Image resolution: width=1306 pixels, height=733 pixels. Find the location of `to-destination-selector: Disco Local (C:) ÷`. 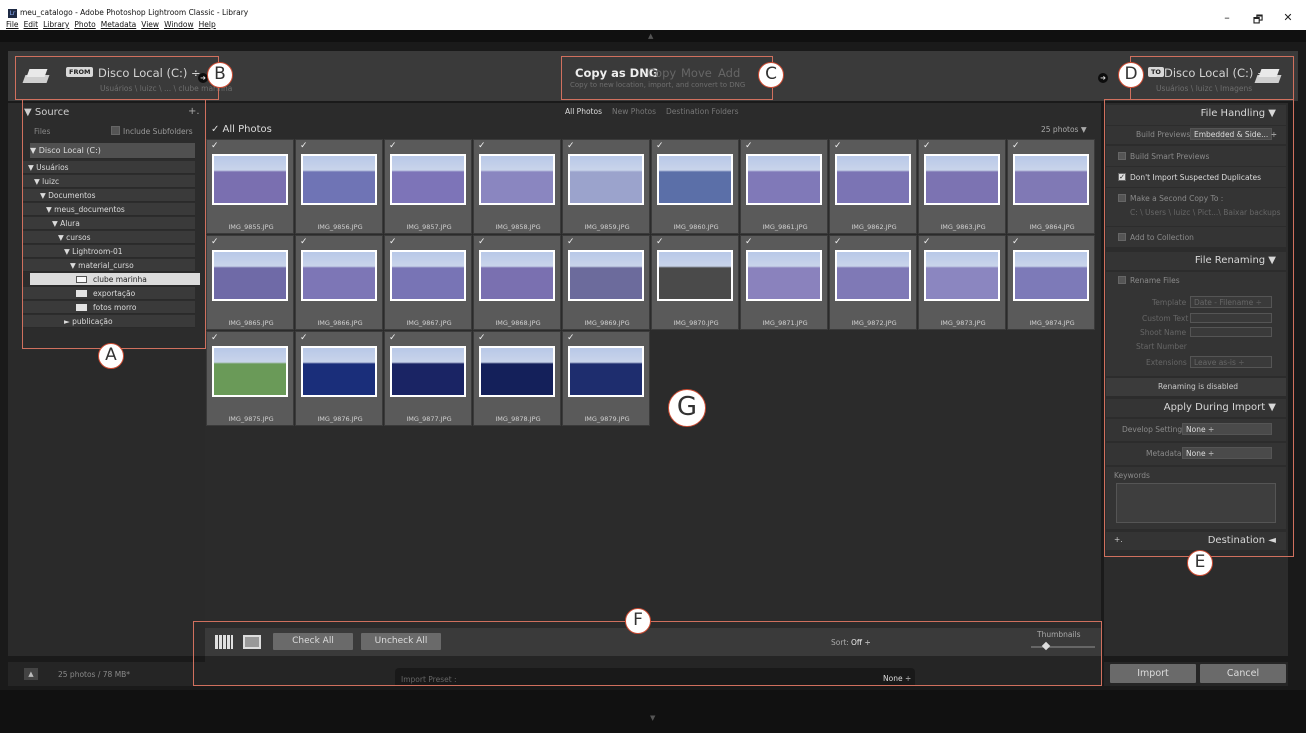

to-destination-selector: Disco Local (C:) ÷ is located at coordinates (1215, 73).